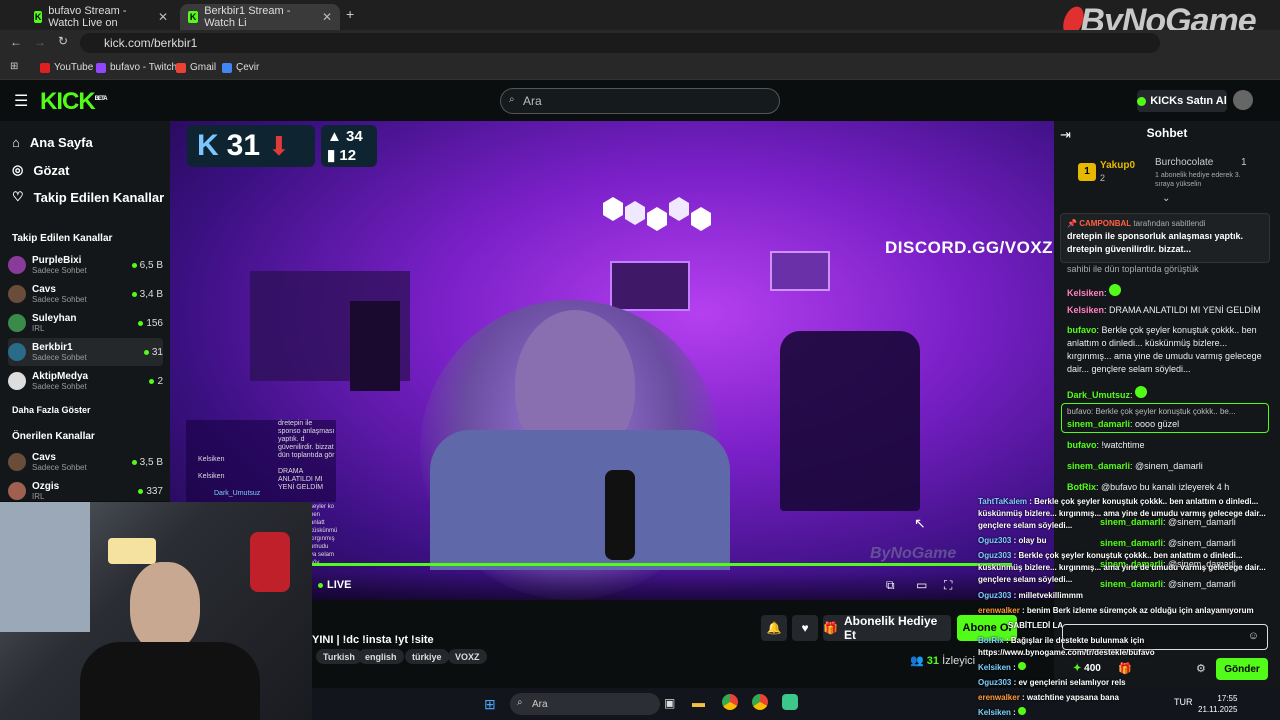 Image resolution: width=1280 pixels, height=720 pixels. I want to click on taskbar-search-placeholder: Ara, so click(540, 704).